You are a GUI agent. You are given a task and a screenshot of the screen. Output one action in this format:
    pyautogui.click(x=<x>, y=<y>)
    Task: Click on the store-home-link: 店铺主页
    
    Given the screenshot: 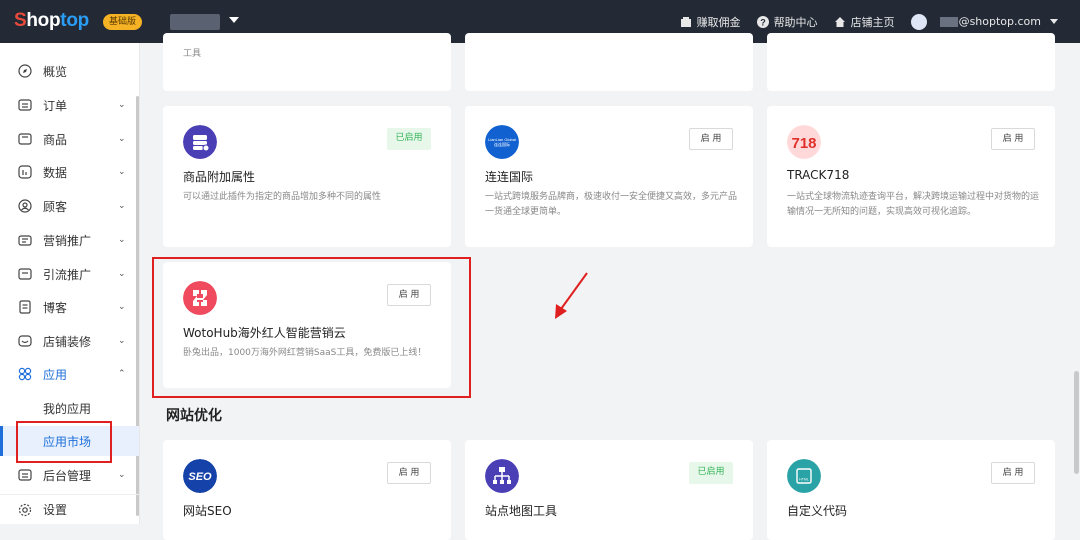 What is the action you would take?
    pyautogui.click(x=864, y=22)
    